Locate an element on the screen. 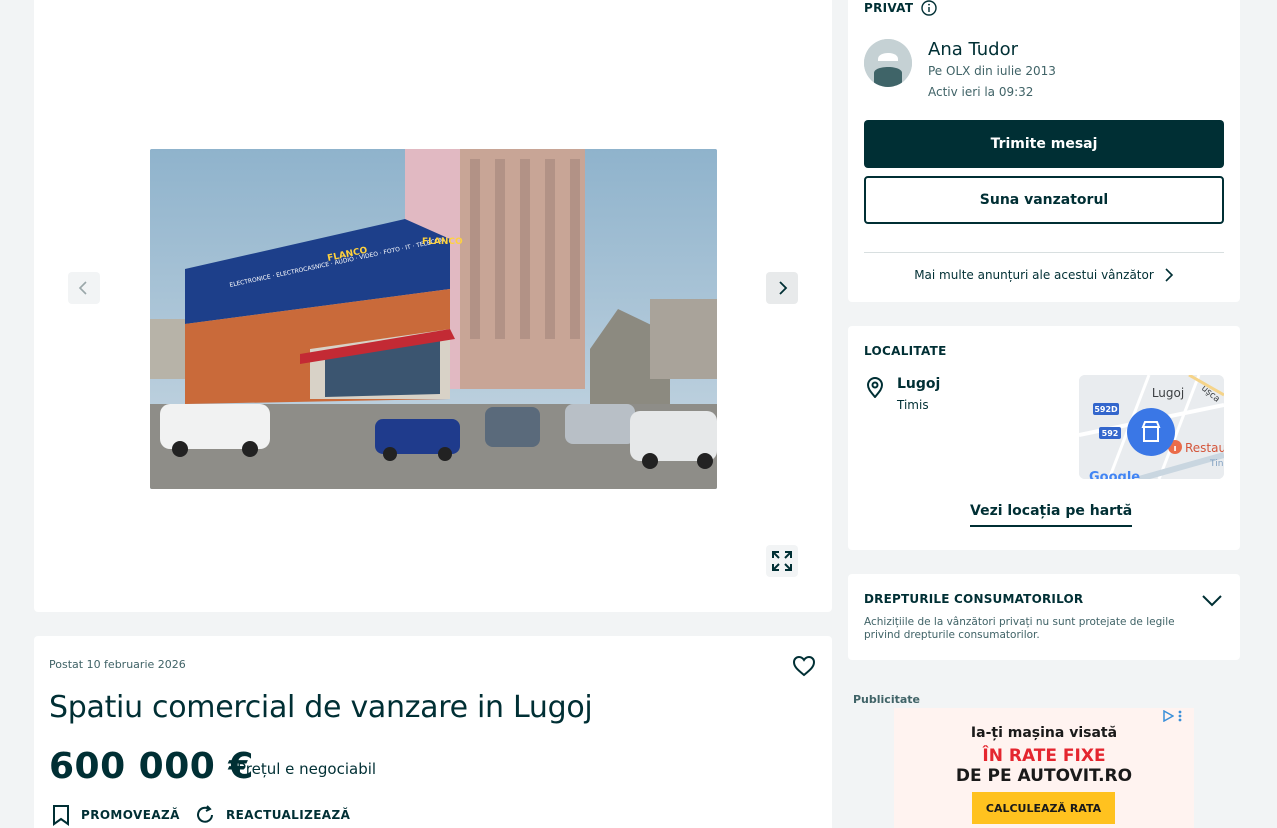 The width and height of the screenshot is (1277, 828). user-icon is located at coordinates (888, 63).